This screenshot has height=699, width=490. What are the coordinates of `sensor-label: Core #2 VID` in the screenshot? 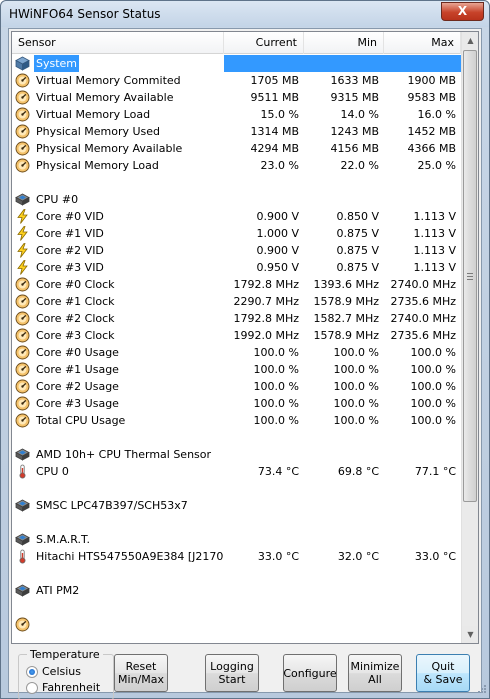 It's located at (70, 250).